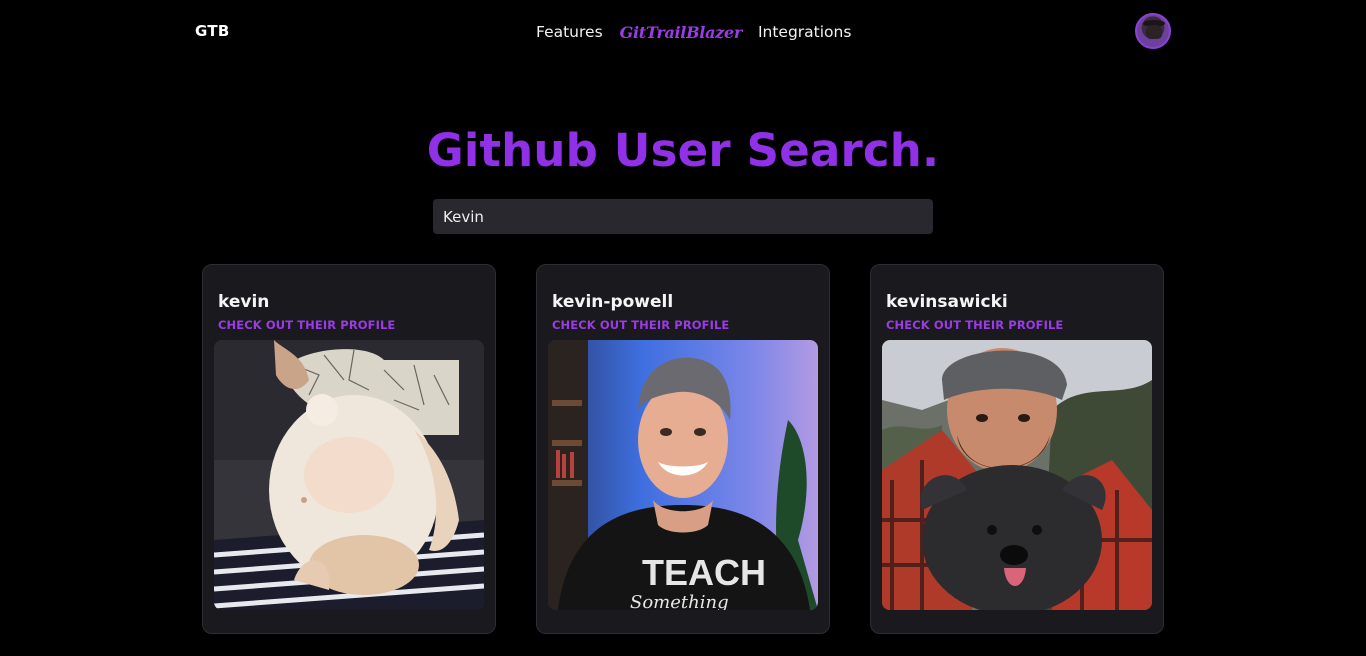  Describe the element at coordinates (679, 601) in the screenshot. I see `svg-text: Something` at that location.